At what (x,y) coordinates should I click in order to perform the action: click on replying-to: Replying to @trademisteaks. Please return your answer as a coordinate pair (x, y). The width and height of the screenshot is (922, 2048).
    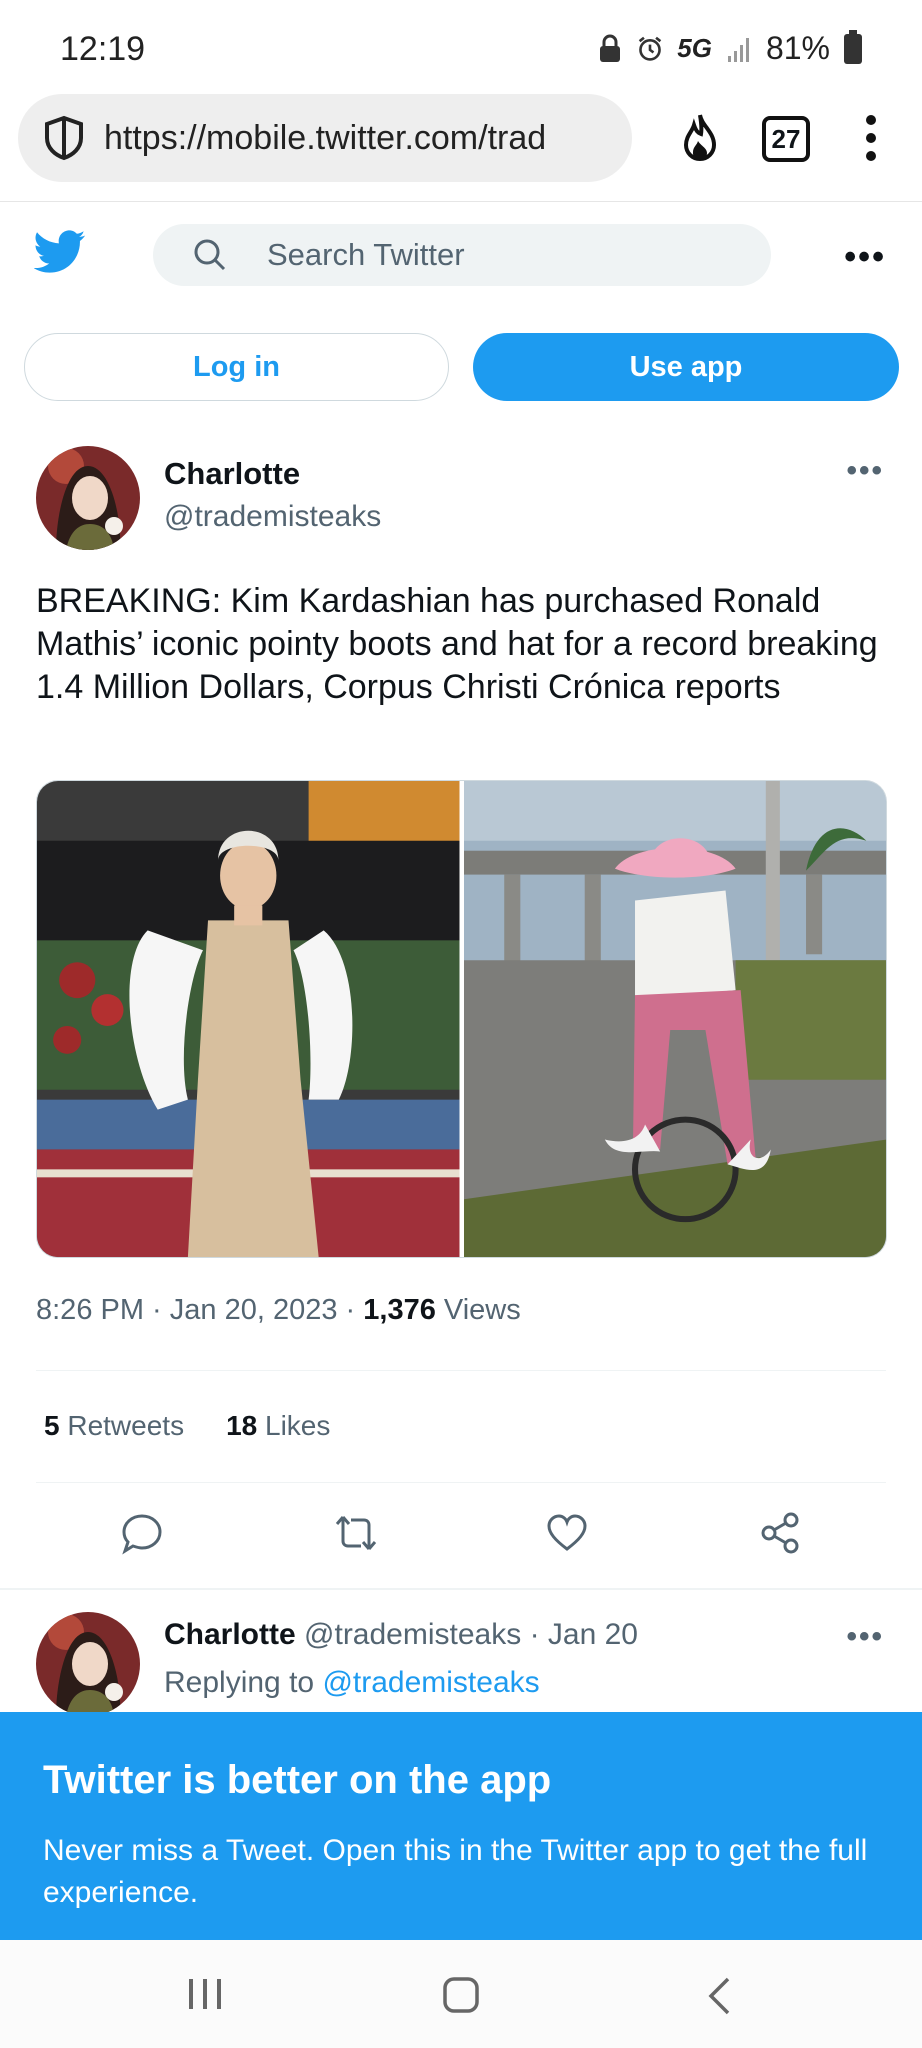
    Looking at the image, I should click on (352, 1683).